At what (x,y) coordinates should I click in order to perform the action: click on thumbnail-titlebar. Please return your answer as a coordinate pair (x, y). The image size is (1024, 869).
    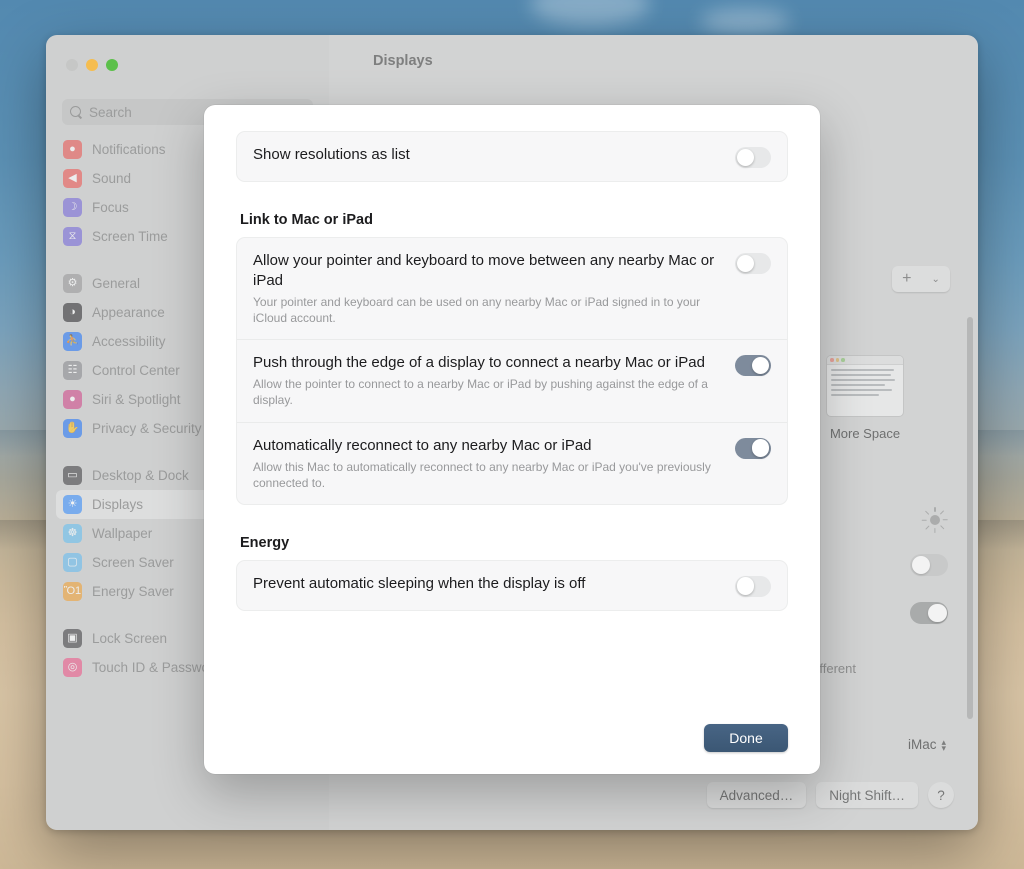
    Looking at the image, I should click on (865, 360).